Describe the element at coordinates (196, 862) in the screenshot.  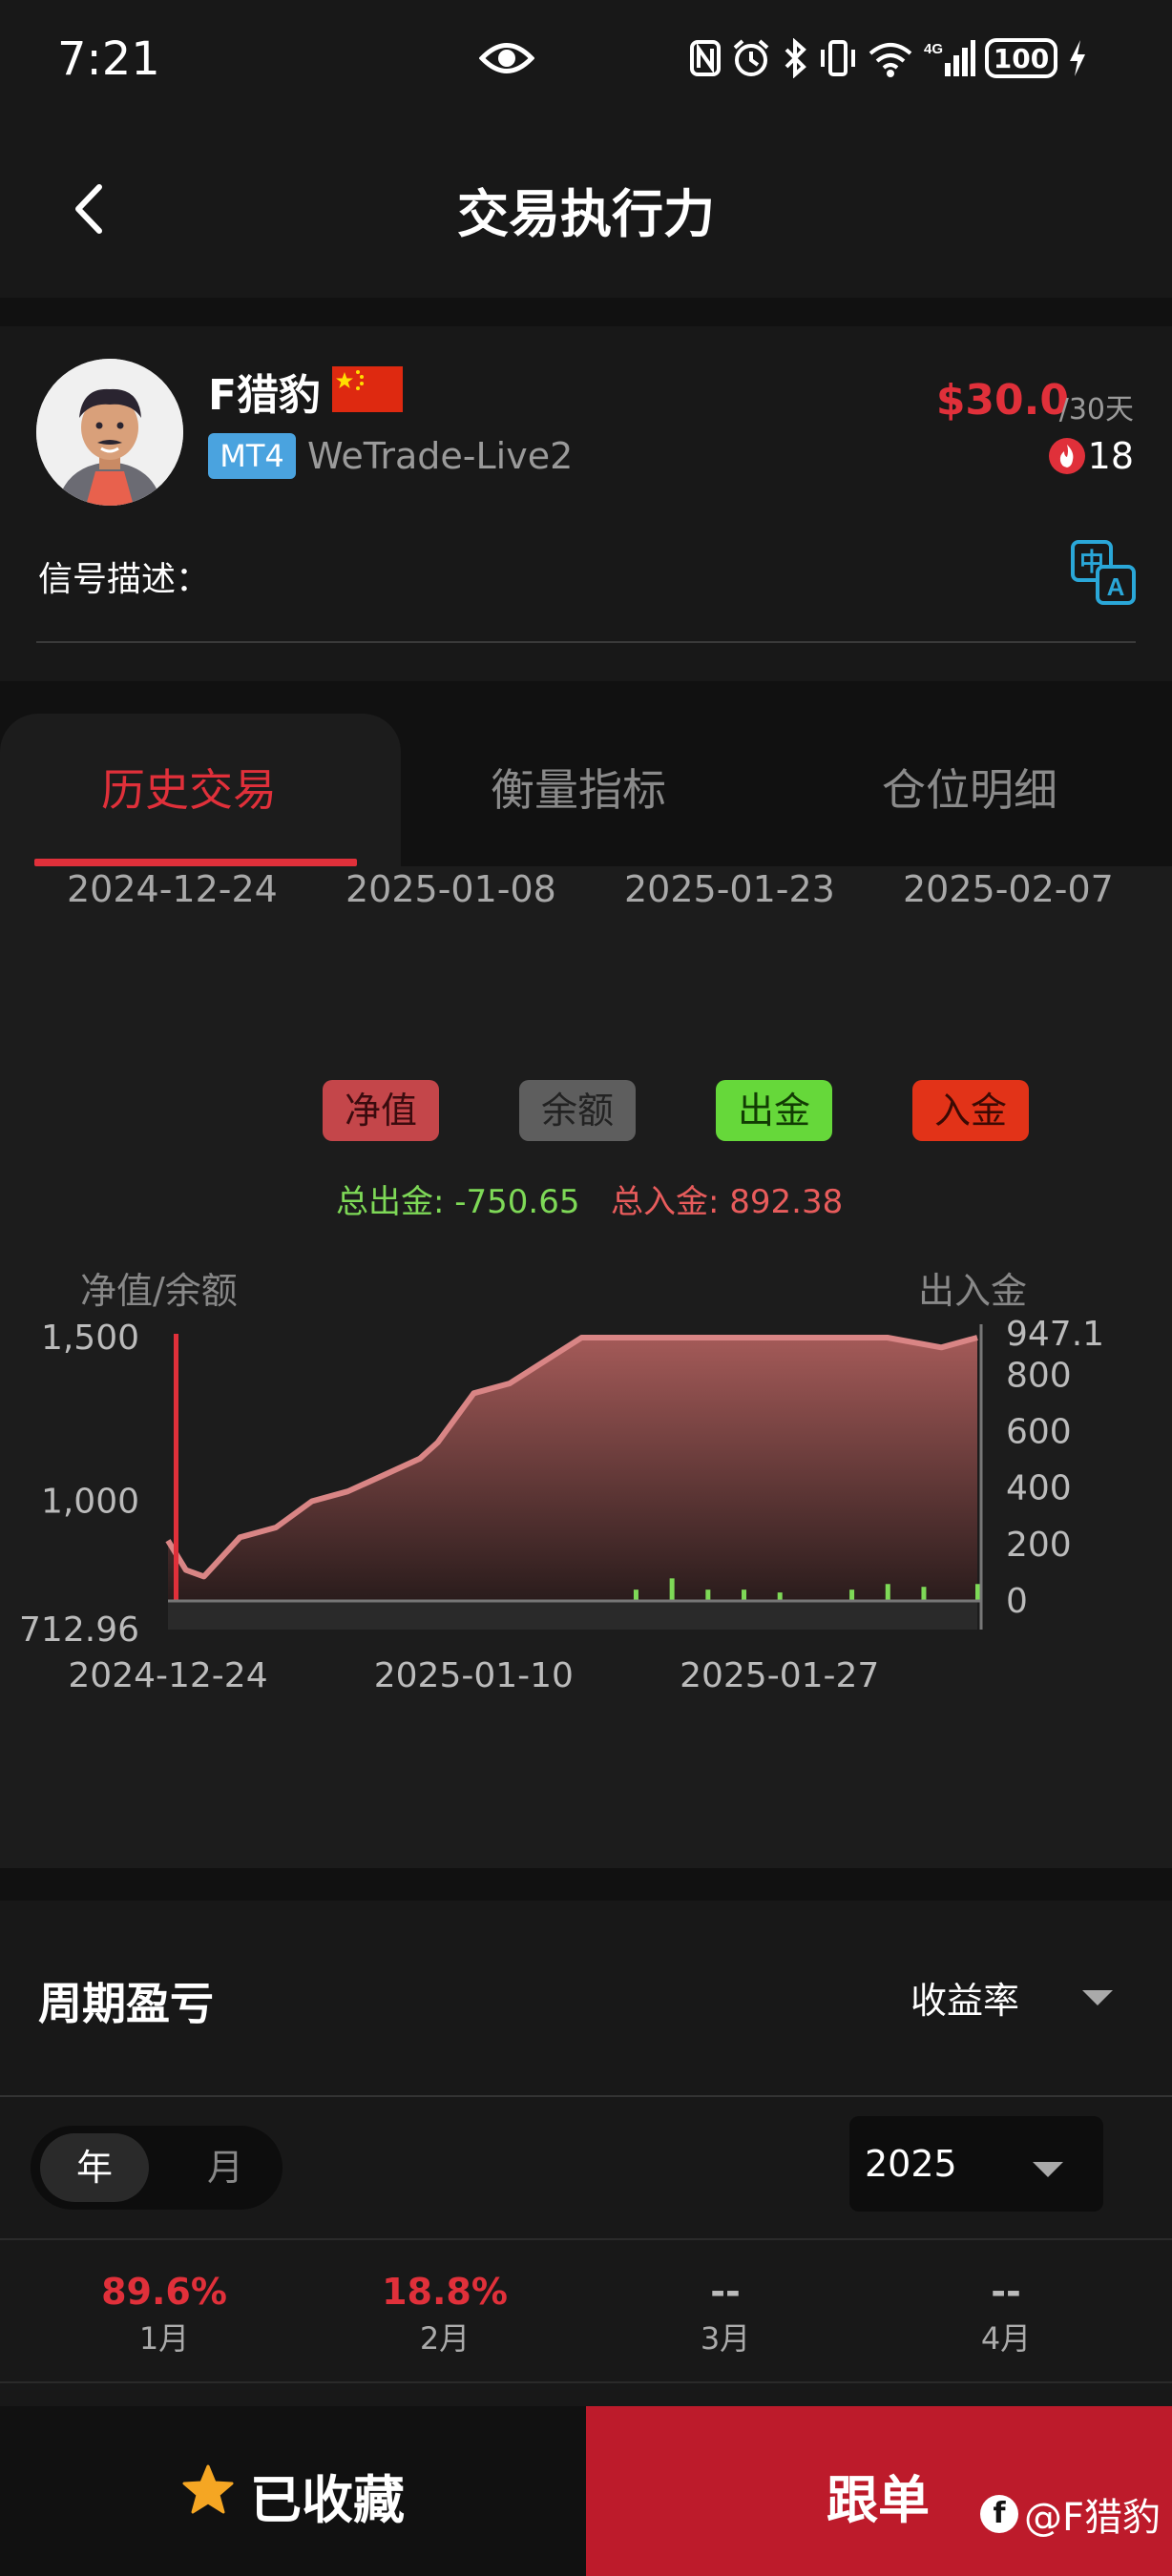
I see `active-tab-indicator` at that location.